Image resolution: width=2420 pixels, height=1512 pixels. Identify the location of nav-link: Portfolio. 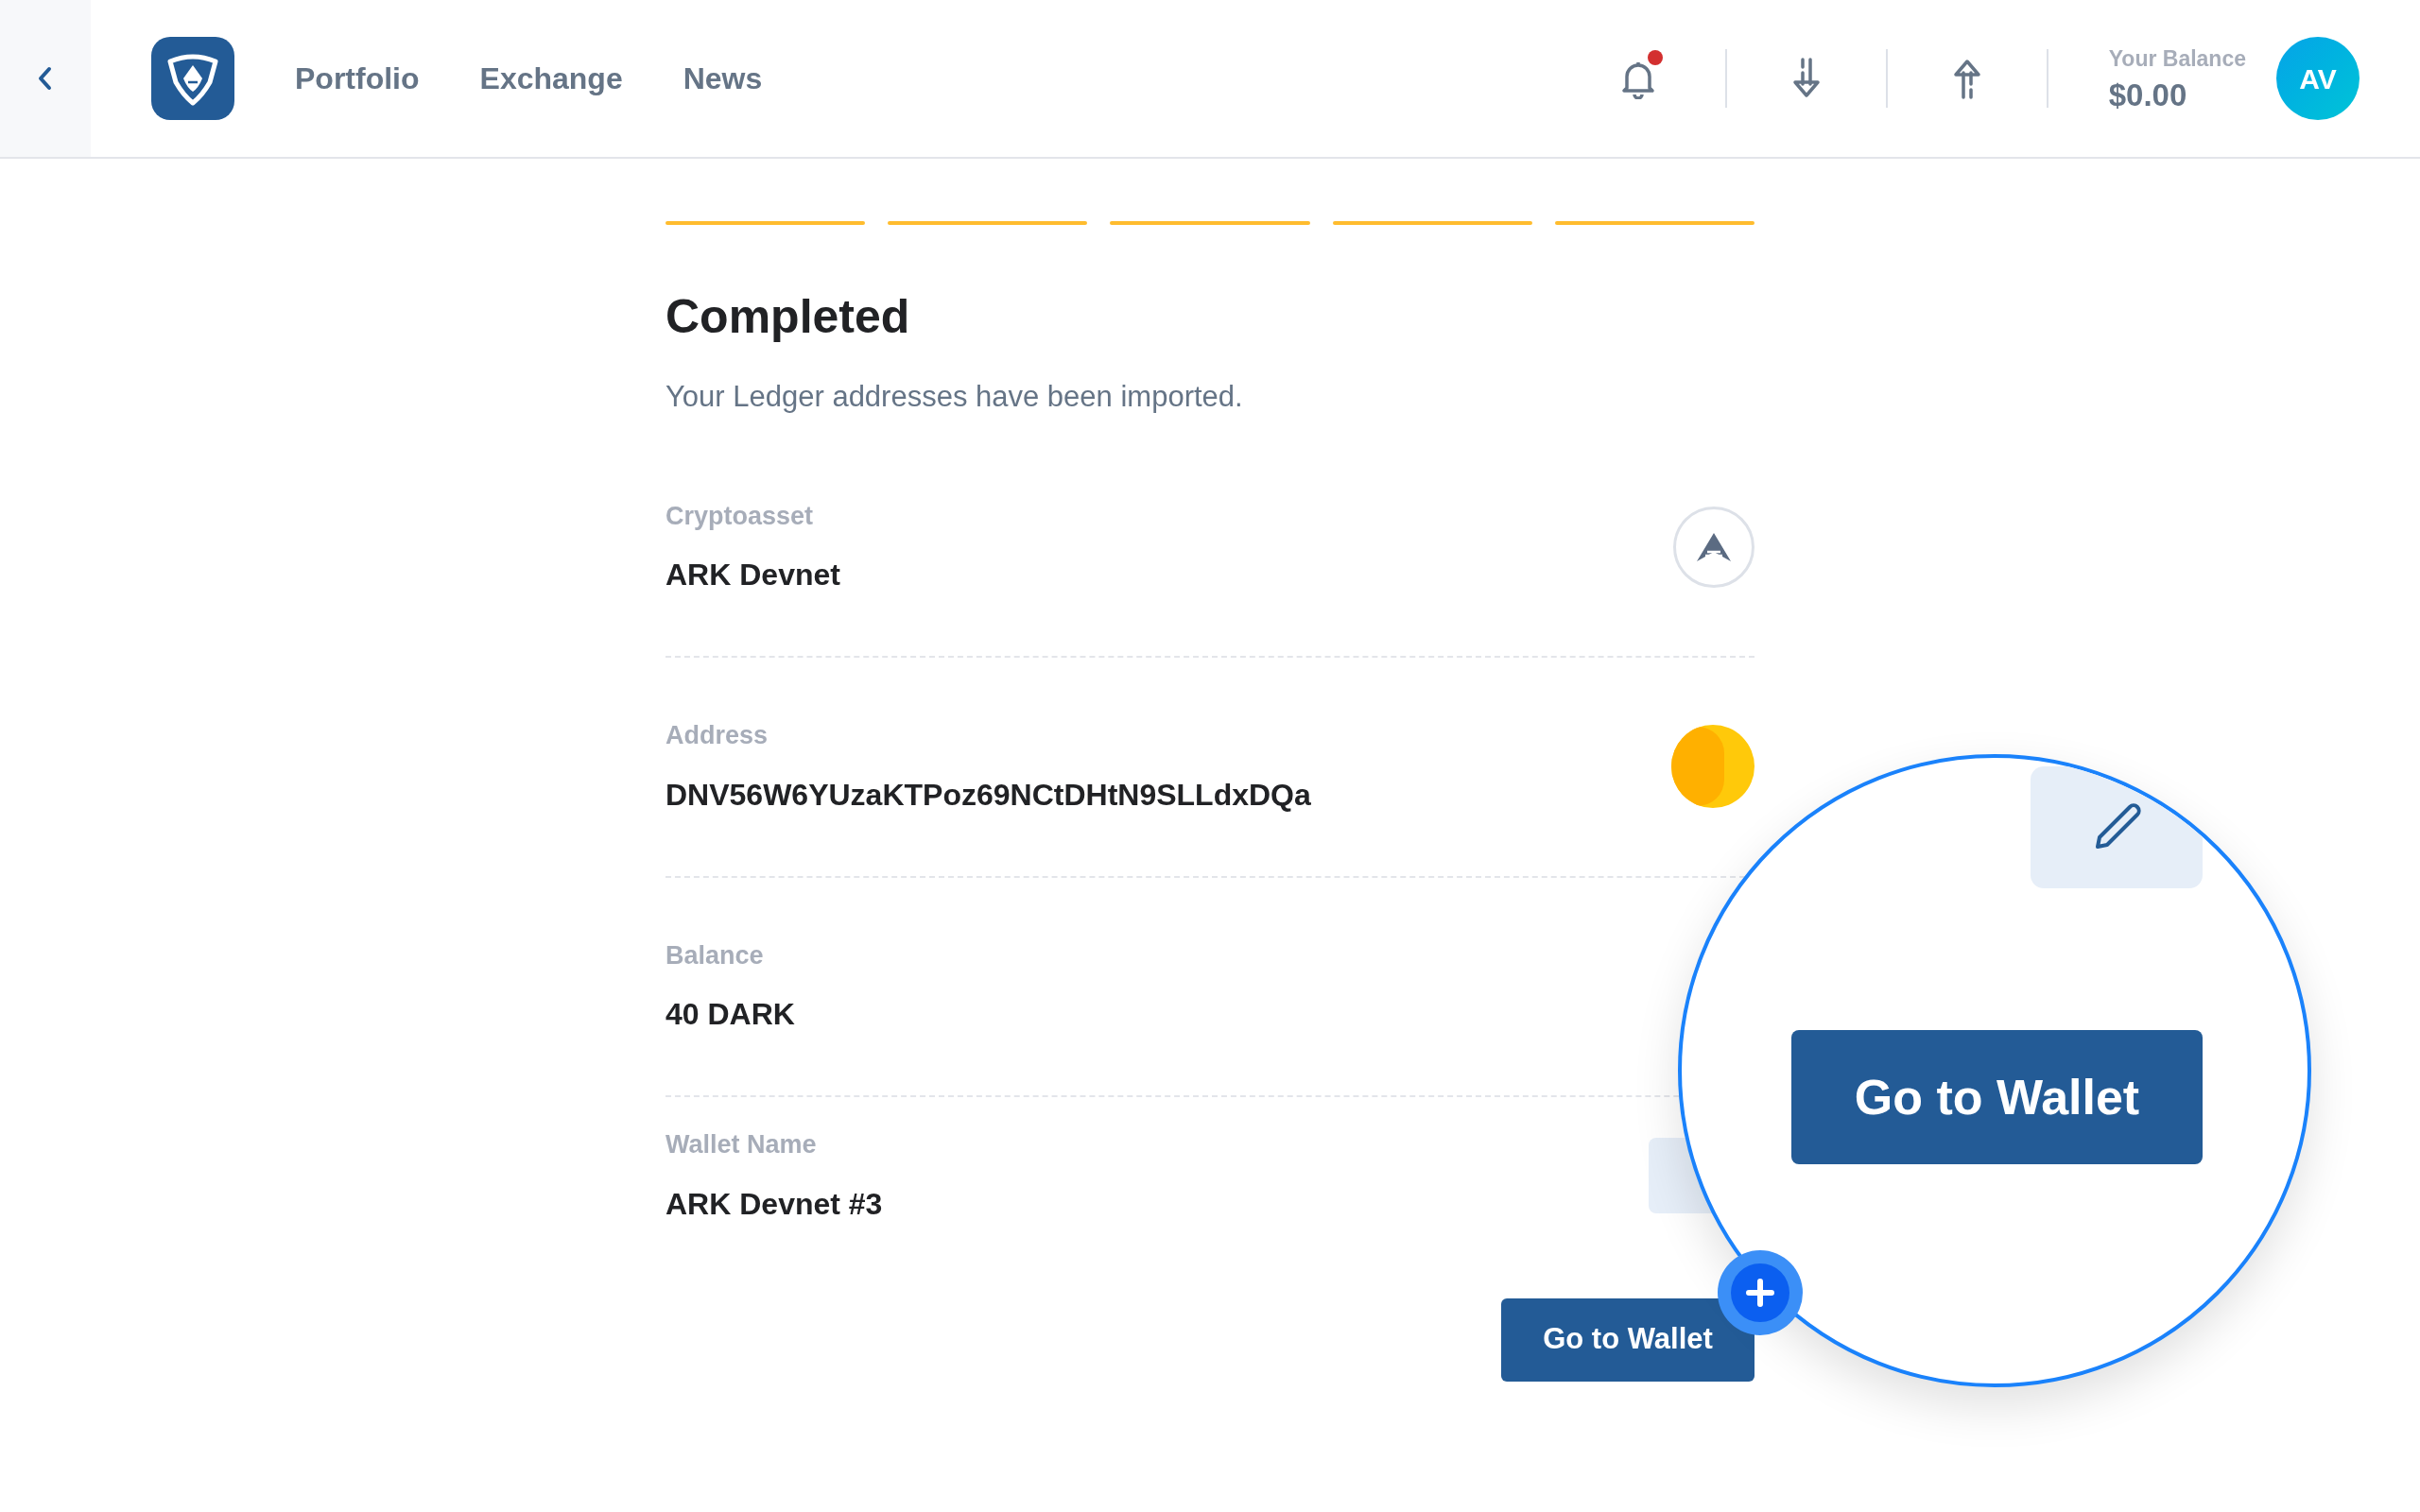
(357, 78).